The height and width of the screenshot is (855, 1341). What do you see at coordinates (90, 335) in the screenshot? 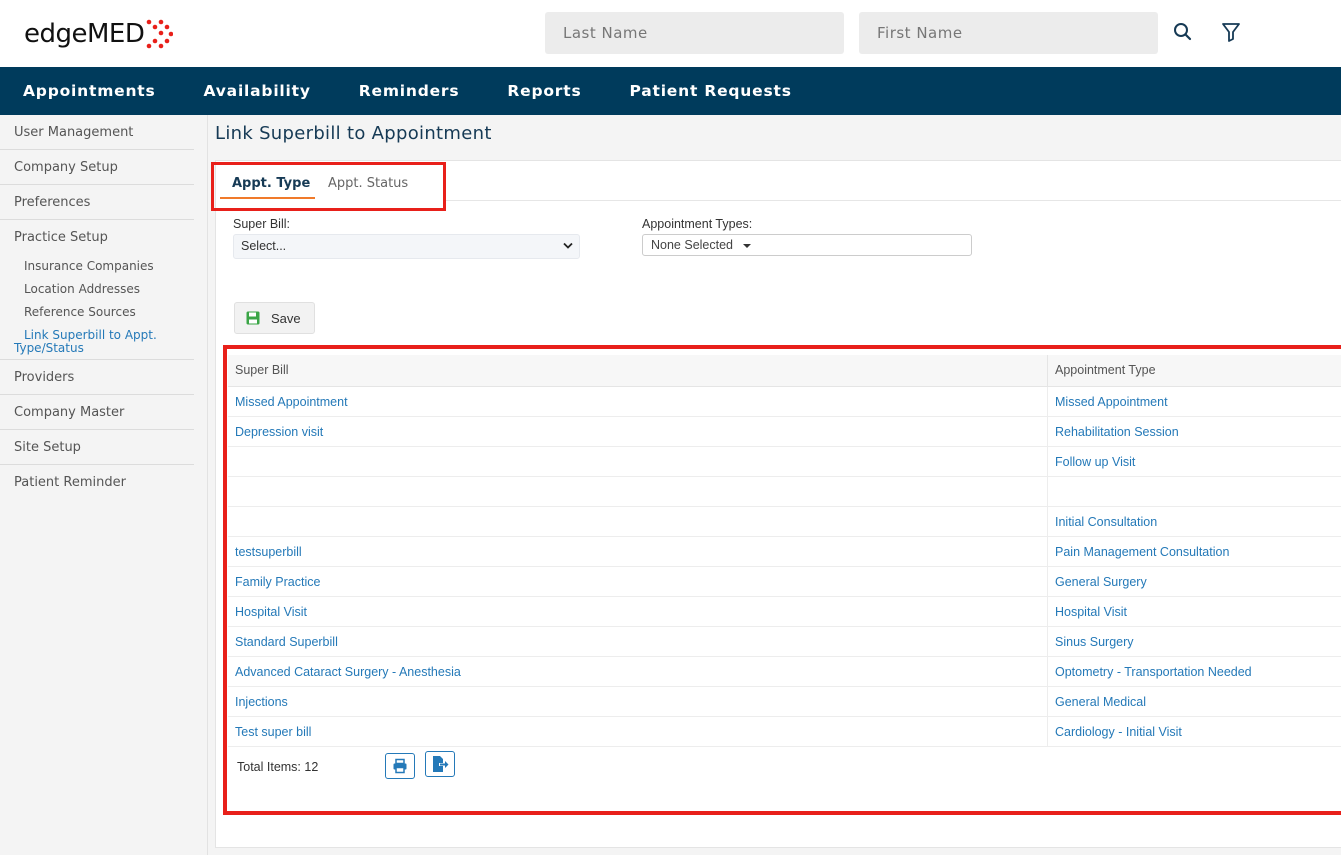
I see `sidebar-subitem-link-superbill-line1: Link Superbill to Appt.` at bounding box center [90, 335].